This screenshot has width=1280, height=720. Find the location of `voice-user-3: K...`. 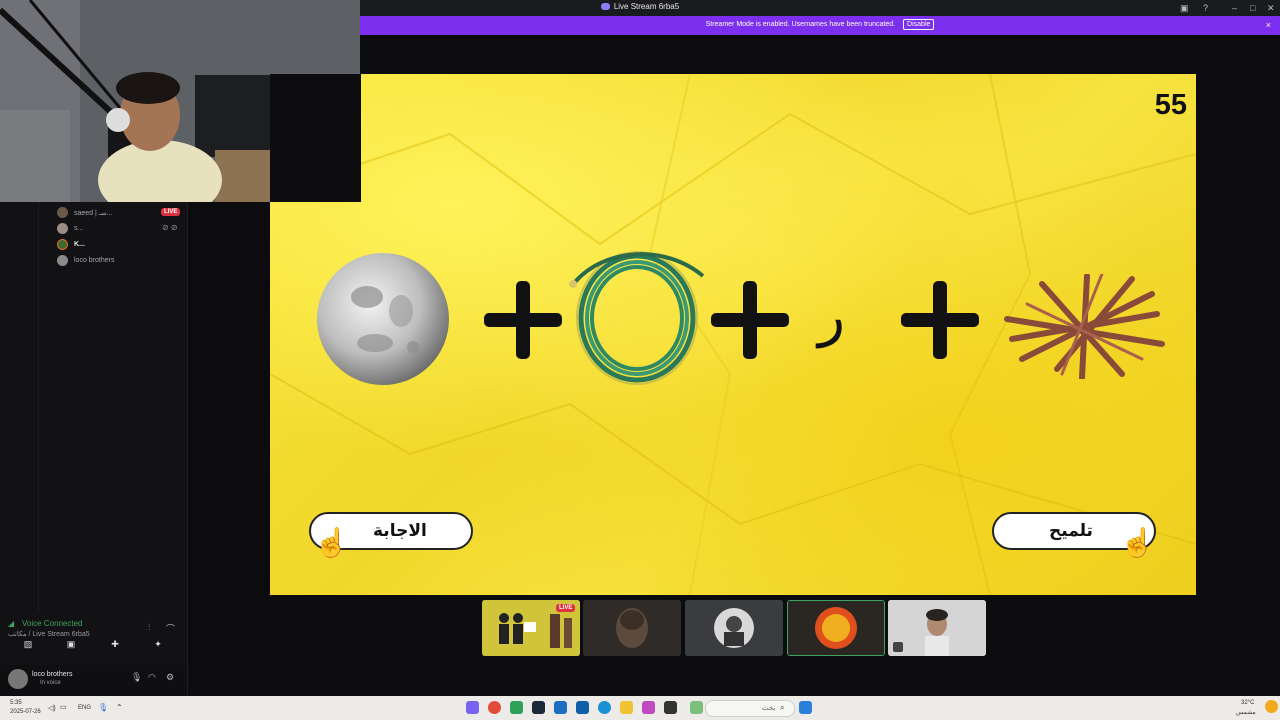

voice-user-3: K... is located at coordinates (71, 244).